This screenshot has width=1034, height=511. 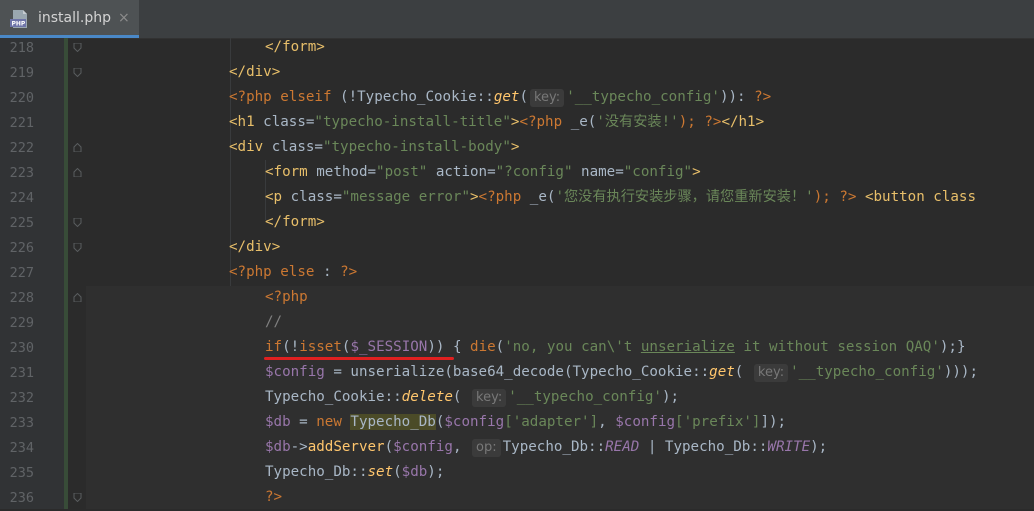 I want to click on php-file-icon: PHP, so click(x=18, y=19).